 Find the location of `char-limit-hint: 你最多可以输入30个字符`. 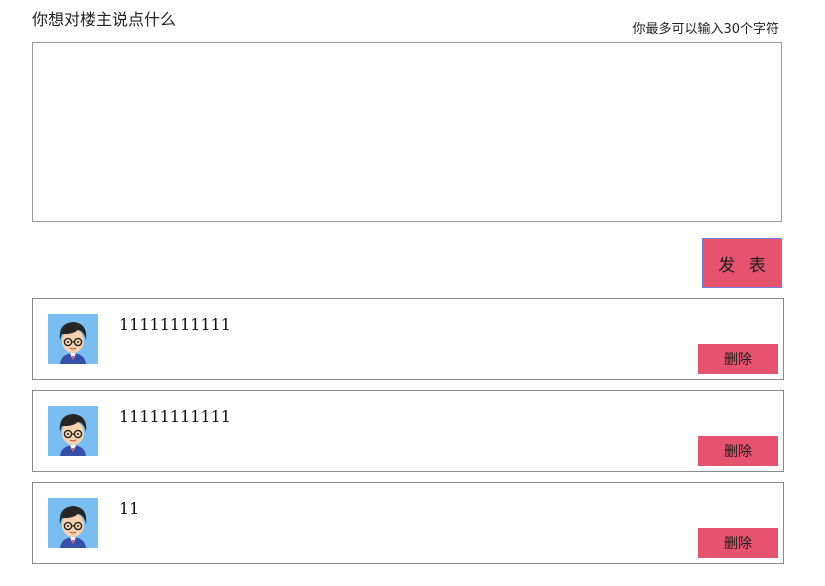

char-limit-hint: 你最多可以输入30个字符 is located at coordinates (705, 29).